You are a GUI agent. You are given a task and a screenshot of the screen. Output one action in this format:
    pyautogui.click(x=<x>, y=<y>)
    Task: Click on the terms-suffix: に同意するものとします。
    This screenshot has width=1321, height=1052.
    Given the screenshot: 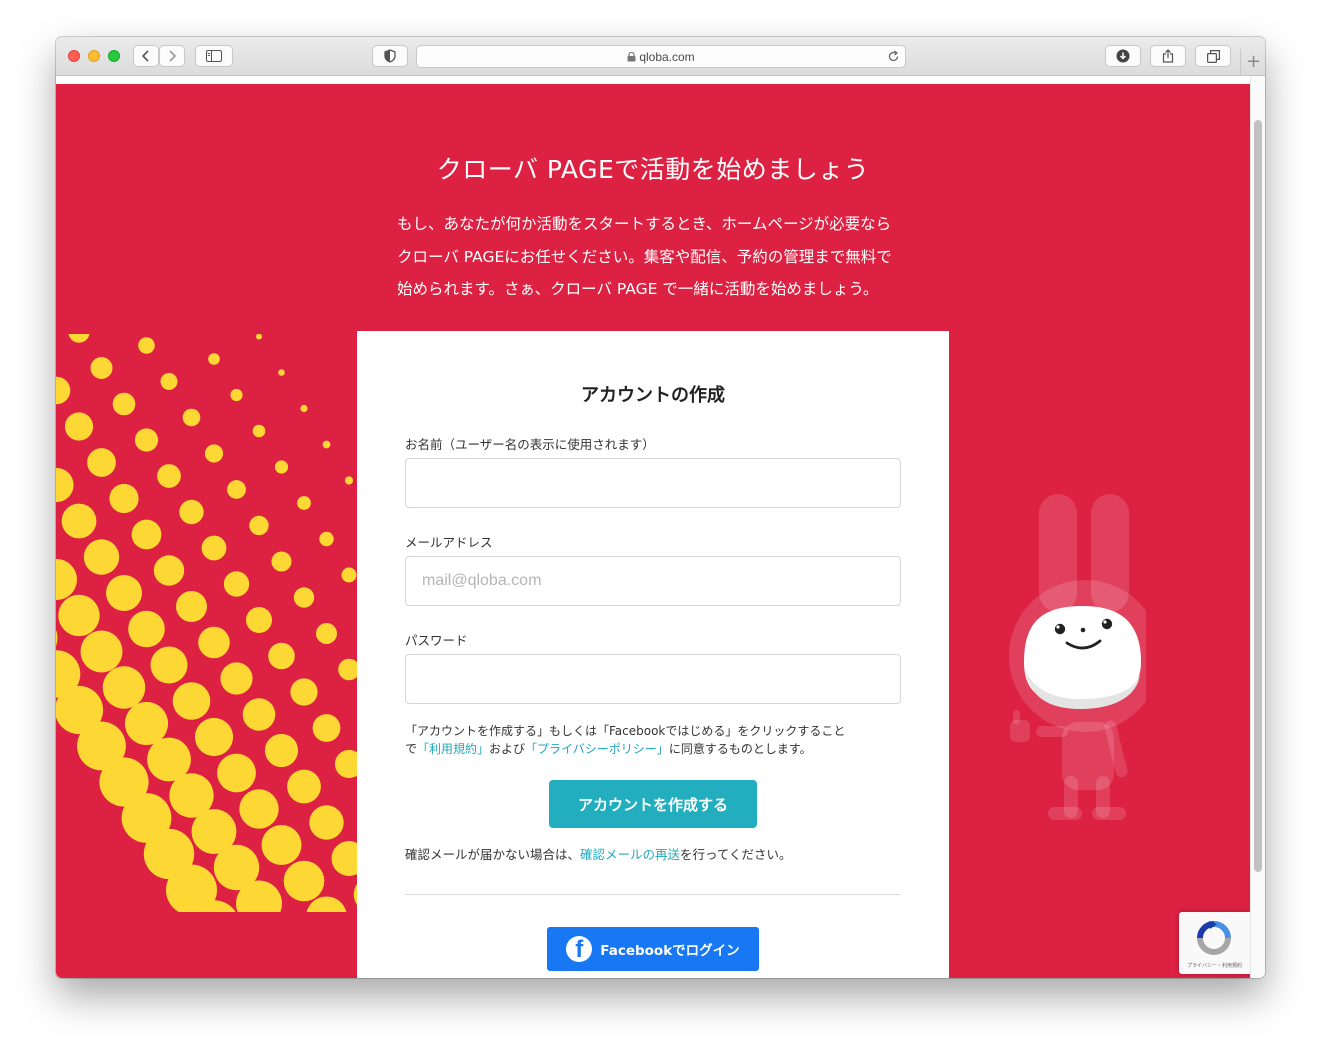 What is the action you would take?
    pyautogui.click(x=740, y=749)
    